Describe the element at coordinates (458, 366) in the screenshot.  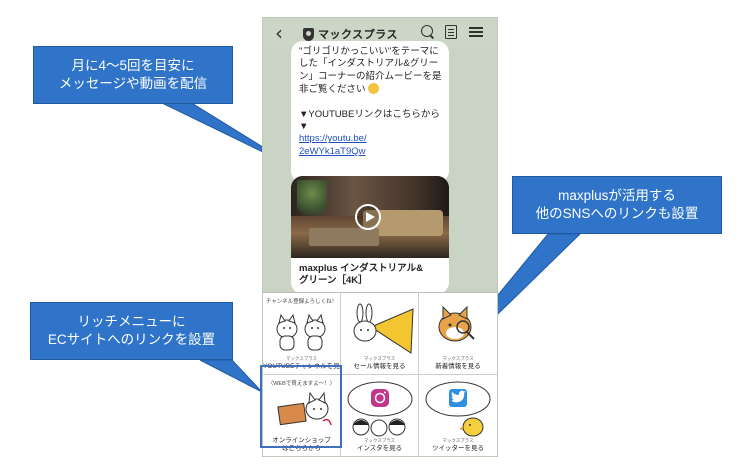
I see `cell-label: 新着情報を見る` at that location.